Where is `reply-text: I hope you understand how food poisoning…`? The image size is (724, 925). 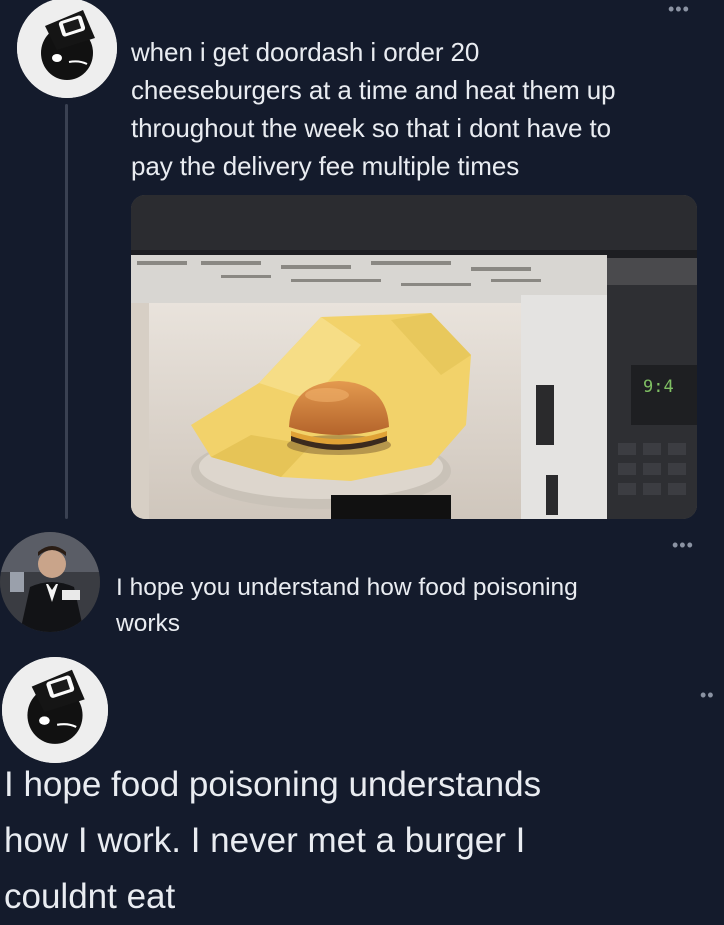
reply-text: I hope you understand how food poisoning… is located at coordinates (347, 605).